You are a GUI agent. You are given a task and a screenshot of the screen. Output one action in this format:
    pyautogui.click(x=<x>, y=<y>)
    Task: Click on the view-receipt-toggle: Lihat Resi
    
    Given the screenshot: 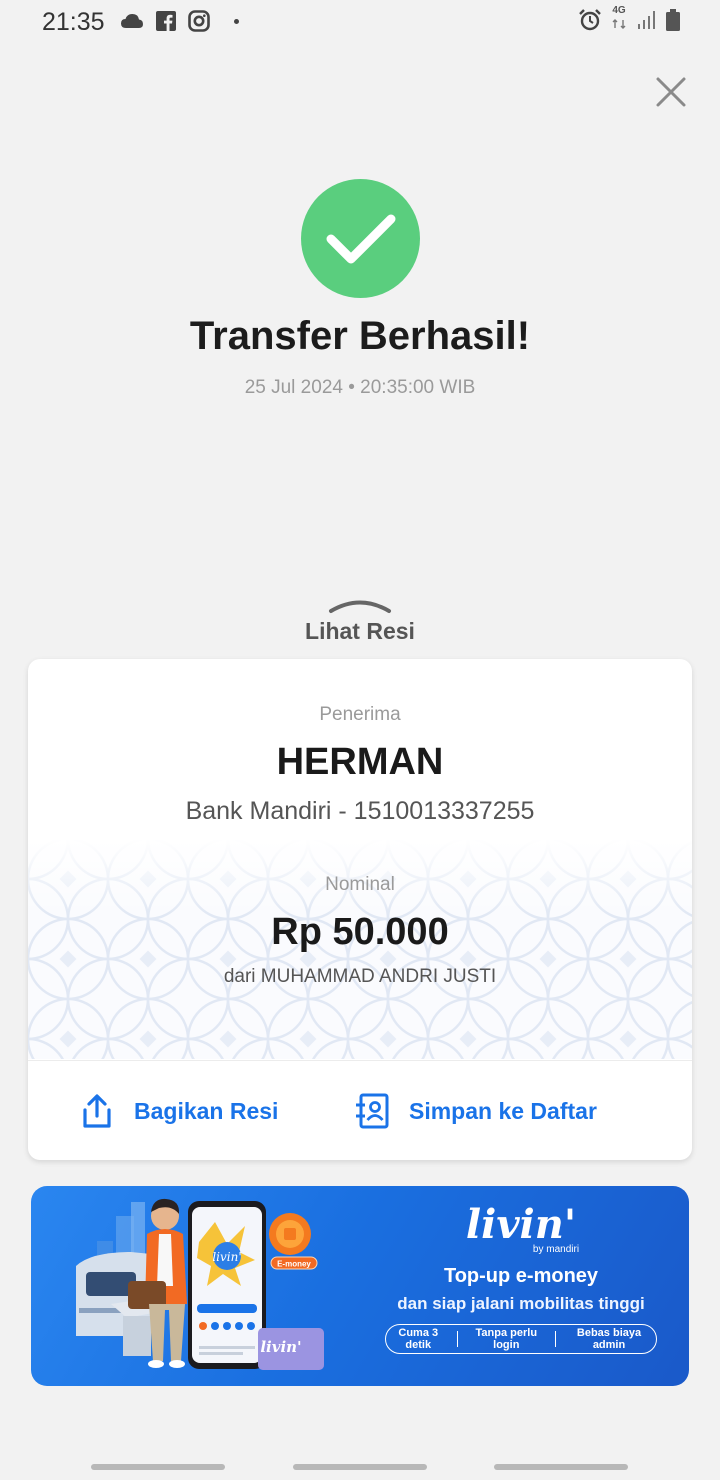 What is the action you would take?
    pyautogui.click(x=360, y=622)
    